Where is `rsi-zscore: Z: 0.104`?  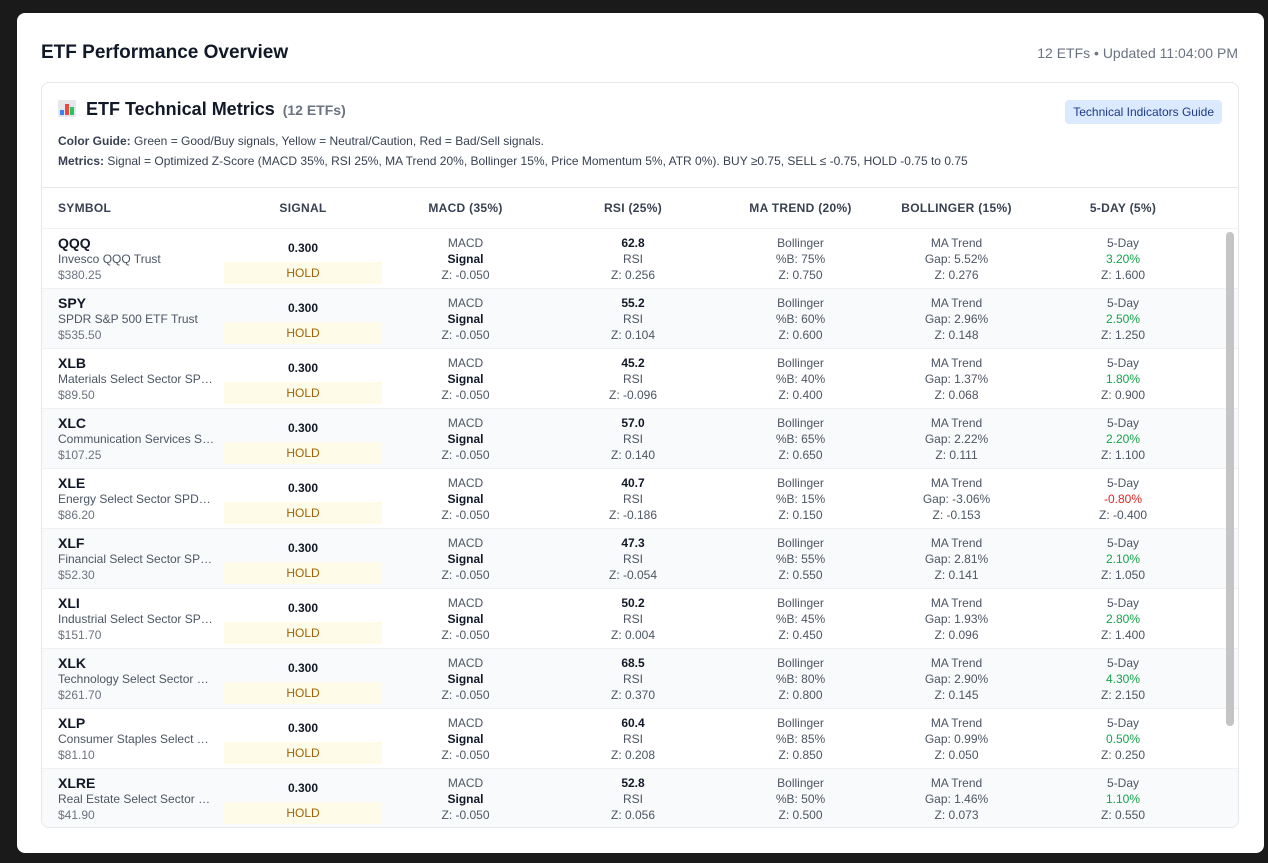
rsi-zscore: Z: 0.104 is located at coordinates (633, 334).